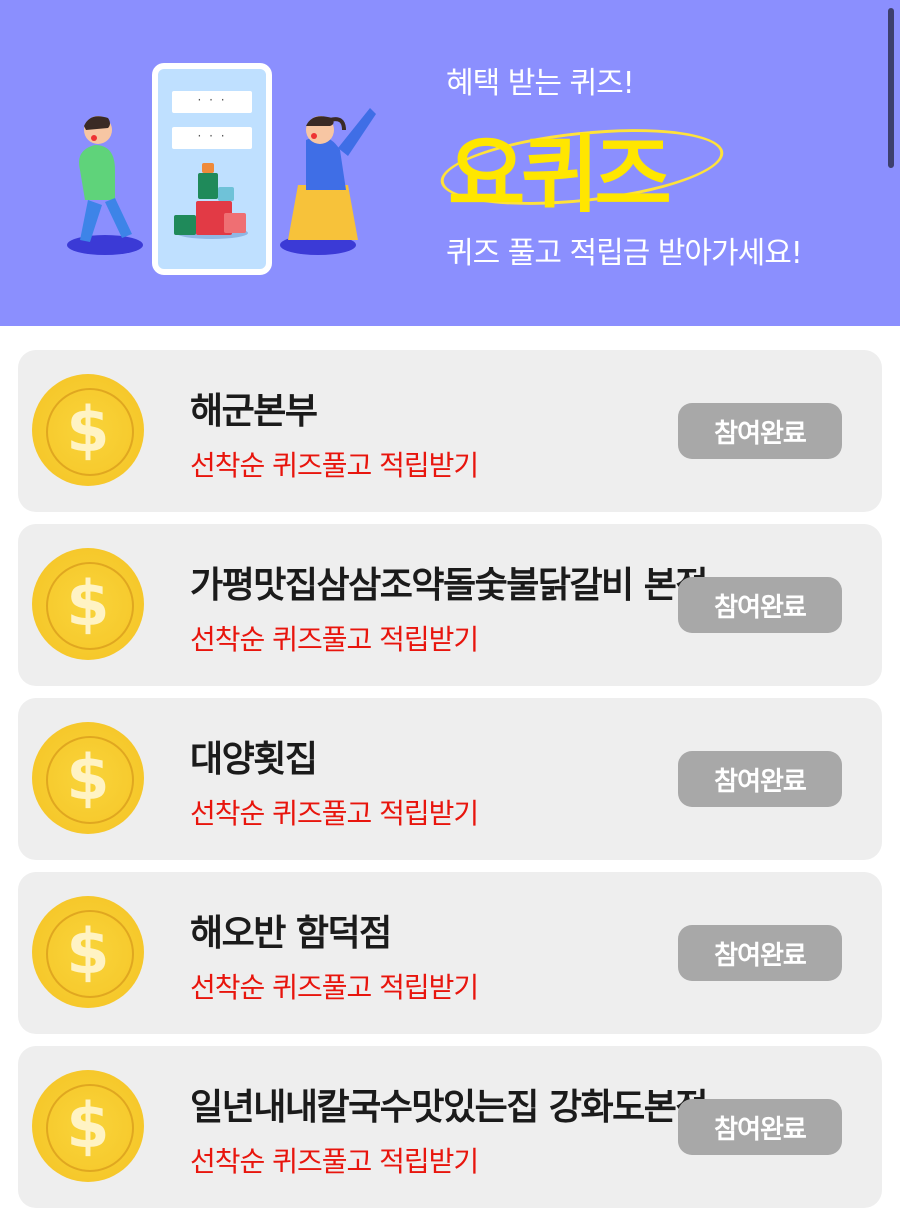  I want to click on quiz-card: $ 일년내내칼국수맛있는집 강화도본점 선착순 퀴즈풀고 적립받기 참여완료, so click(450, 1127).